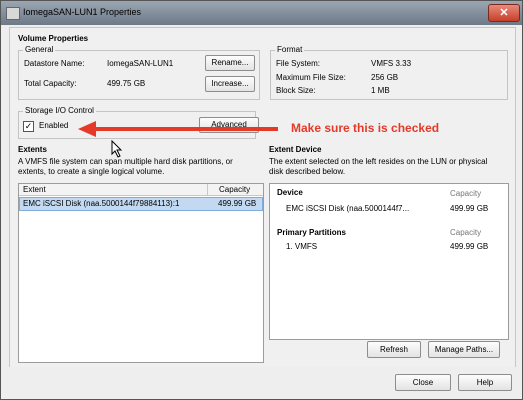  What do you see at coordinates (469, 246) in the screenshot?
I see `partition-capacity: 499.99 GB` at bounding box center [469, 246].